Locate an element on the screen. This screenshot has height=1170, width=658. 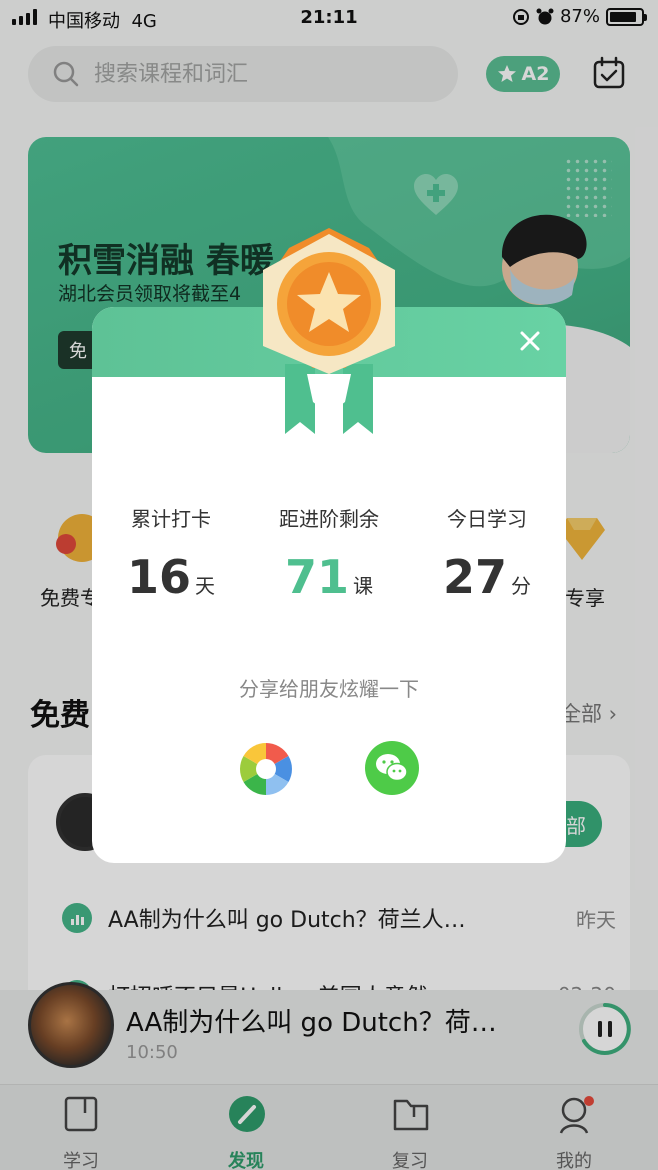
stat-label: 累计打卡 is located at coordinates (171, 519).